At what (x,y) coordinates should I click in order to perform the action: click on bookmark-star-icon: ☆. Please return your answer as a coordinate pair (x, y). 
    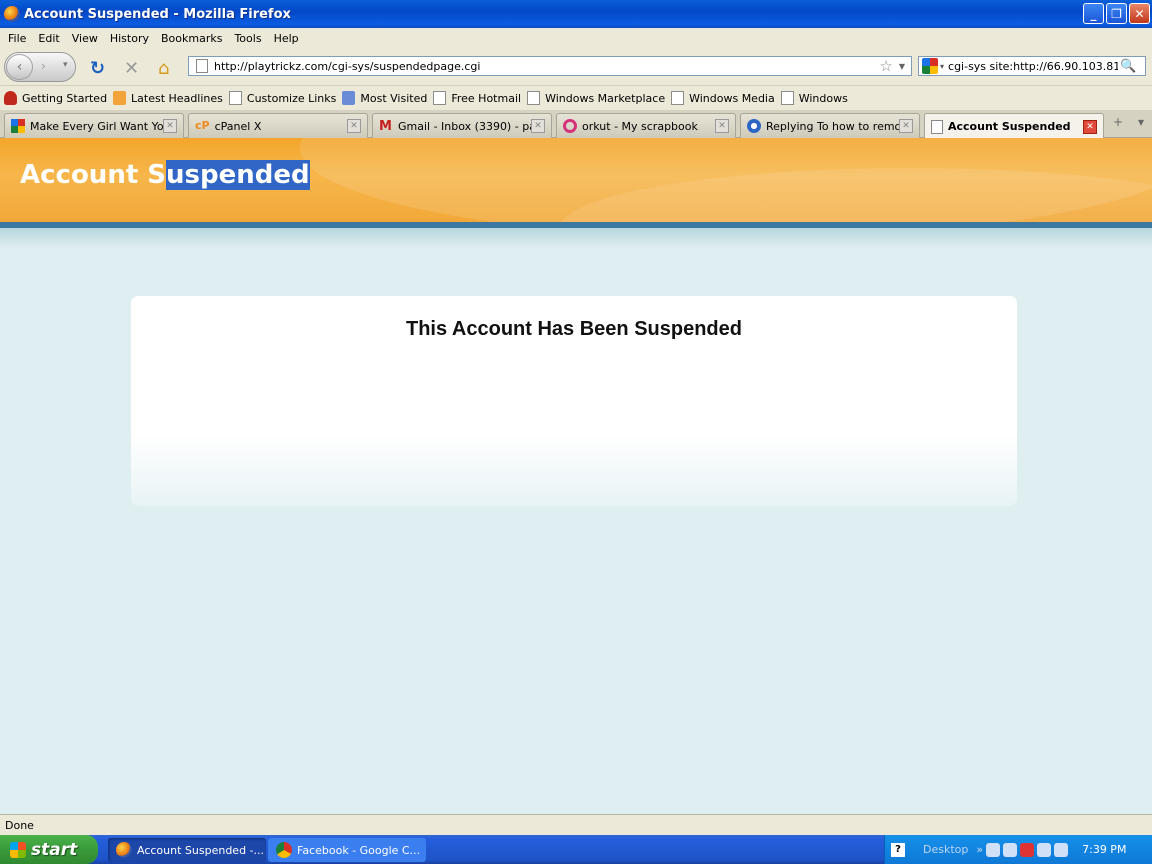
    Looking at the image, I should click on (885, 66).